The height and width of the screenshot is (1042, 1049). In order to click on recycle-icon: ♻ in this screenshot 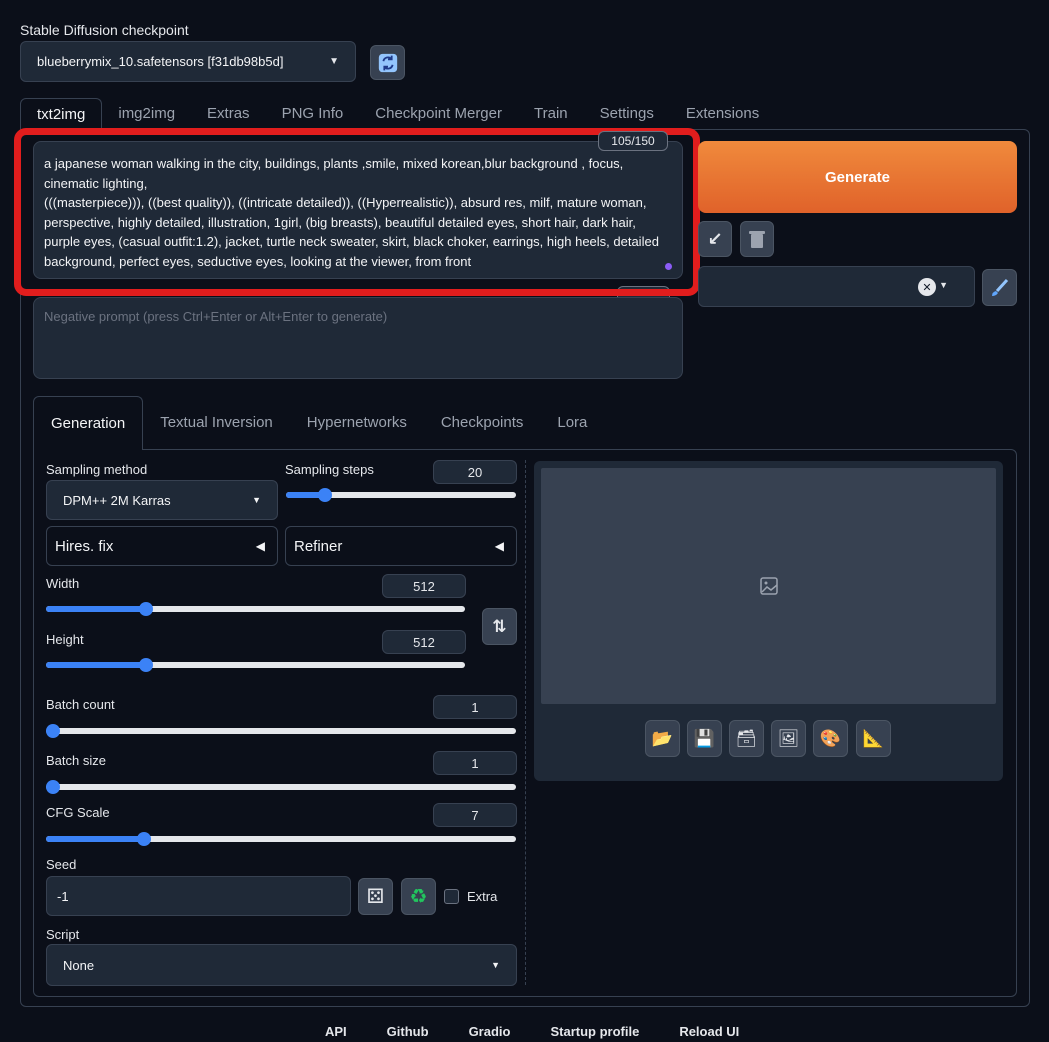, I will do `click(418, 897)`.